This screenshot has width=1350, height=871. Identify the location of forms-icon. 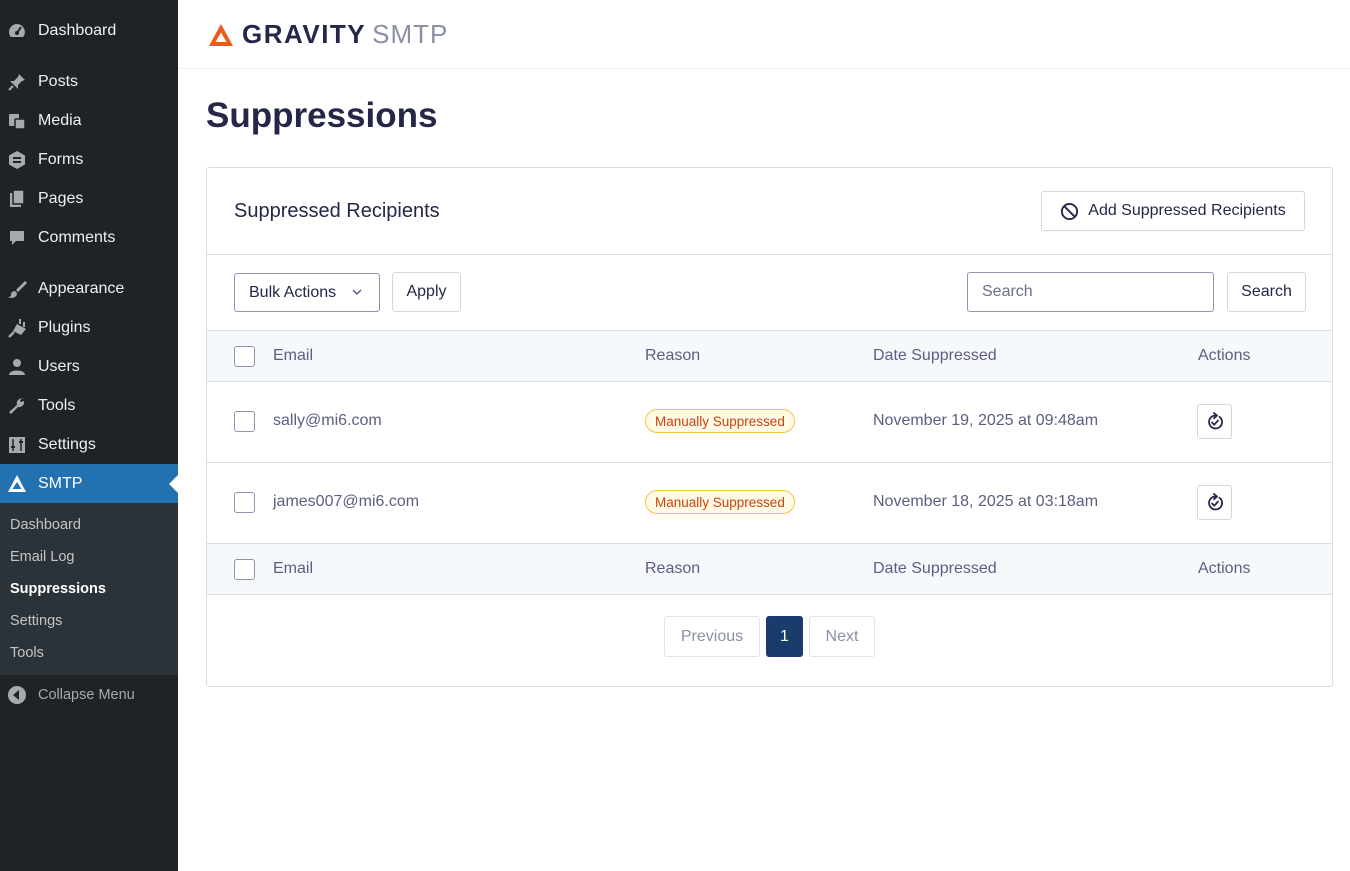
(17, 160).